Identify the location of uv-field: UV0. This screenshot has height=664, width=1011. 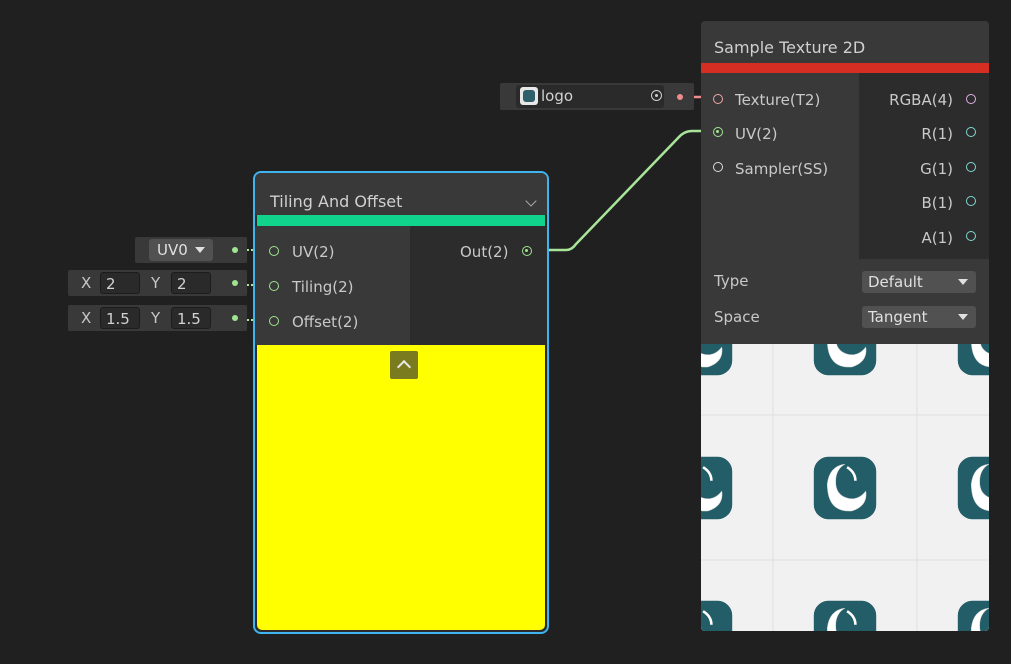
(191, 250).